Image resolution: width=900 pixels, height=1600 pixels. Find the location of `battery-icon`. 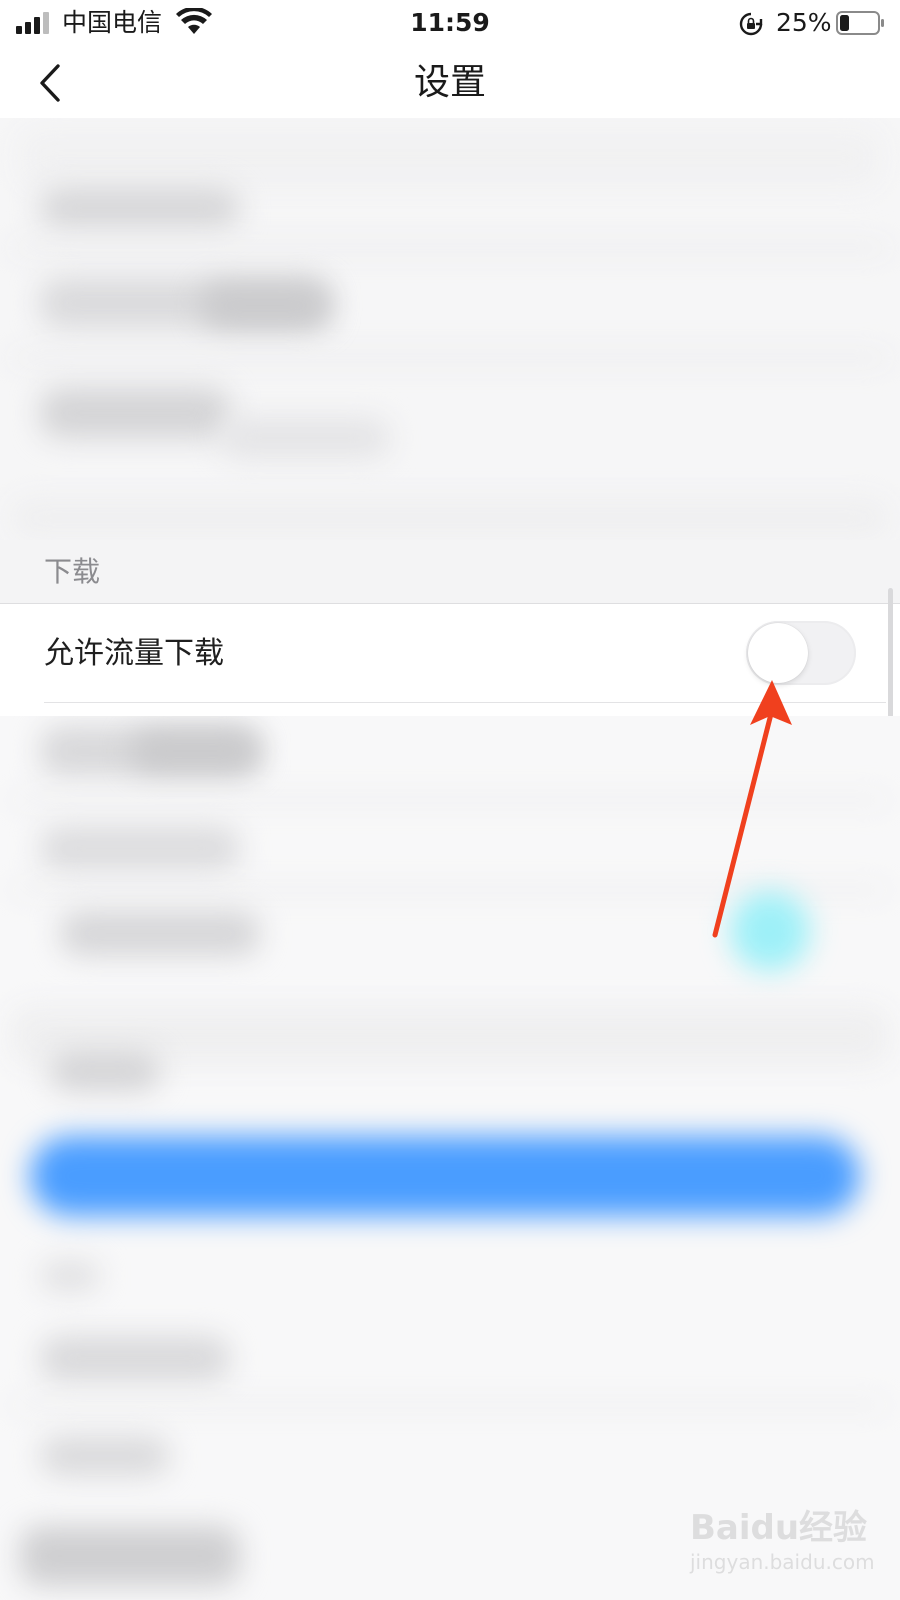

battery-icon is located at coordinates (860, 23).